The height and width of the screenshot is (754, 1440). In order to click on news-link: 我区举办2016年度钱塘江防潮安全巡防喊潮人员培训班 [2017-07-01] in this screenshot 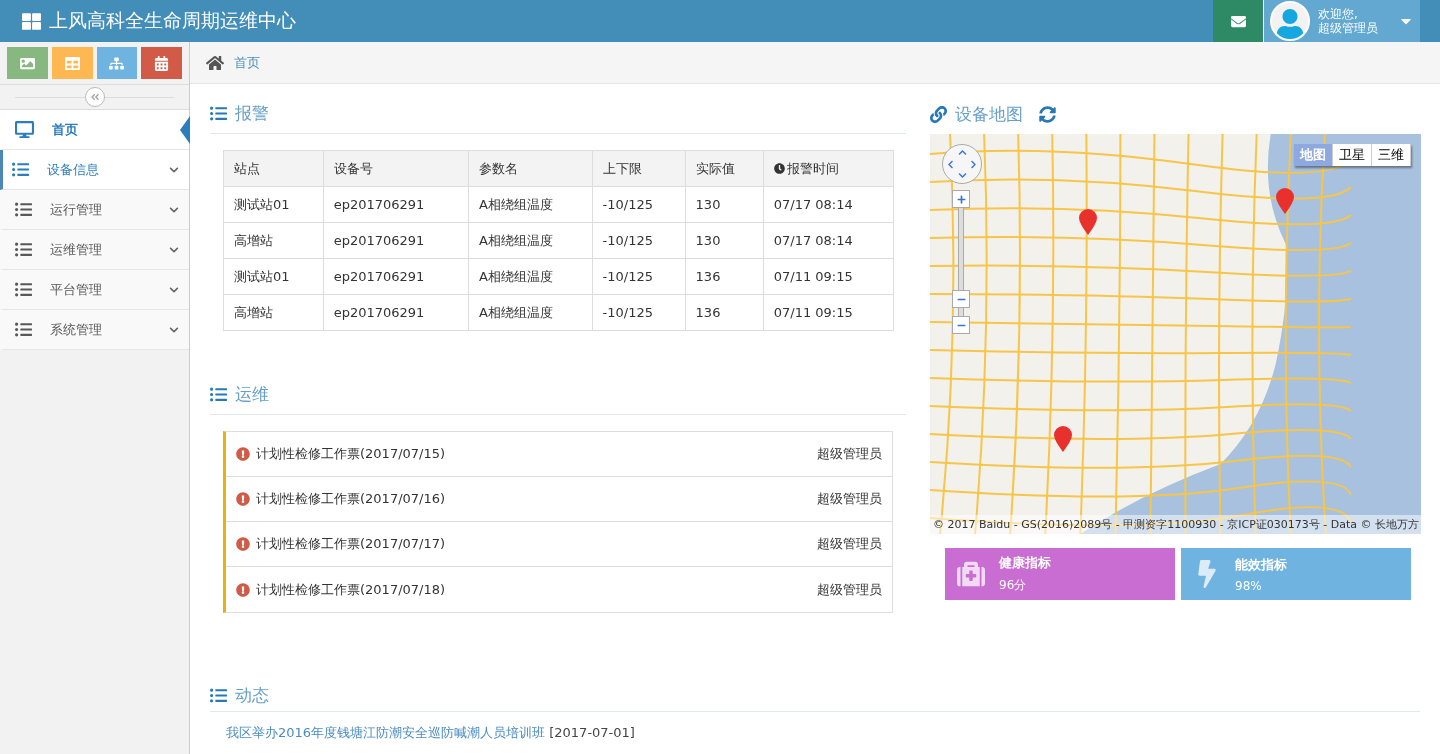, I will do `click(815, 733)`.